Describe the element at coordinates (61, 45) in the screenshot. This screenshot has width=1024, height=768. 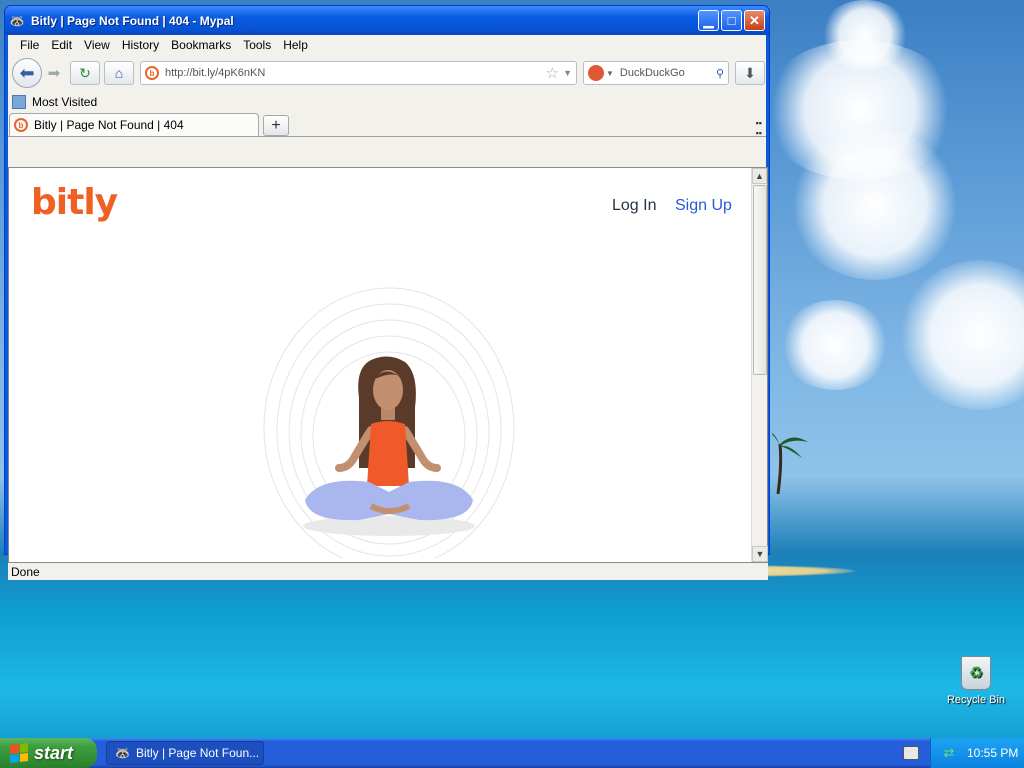
I see `menu-edit: Edit` at that location.